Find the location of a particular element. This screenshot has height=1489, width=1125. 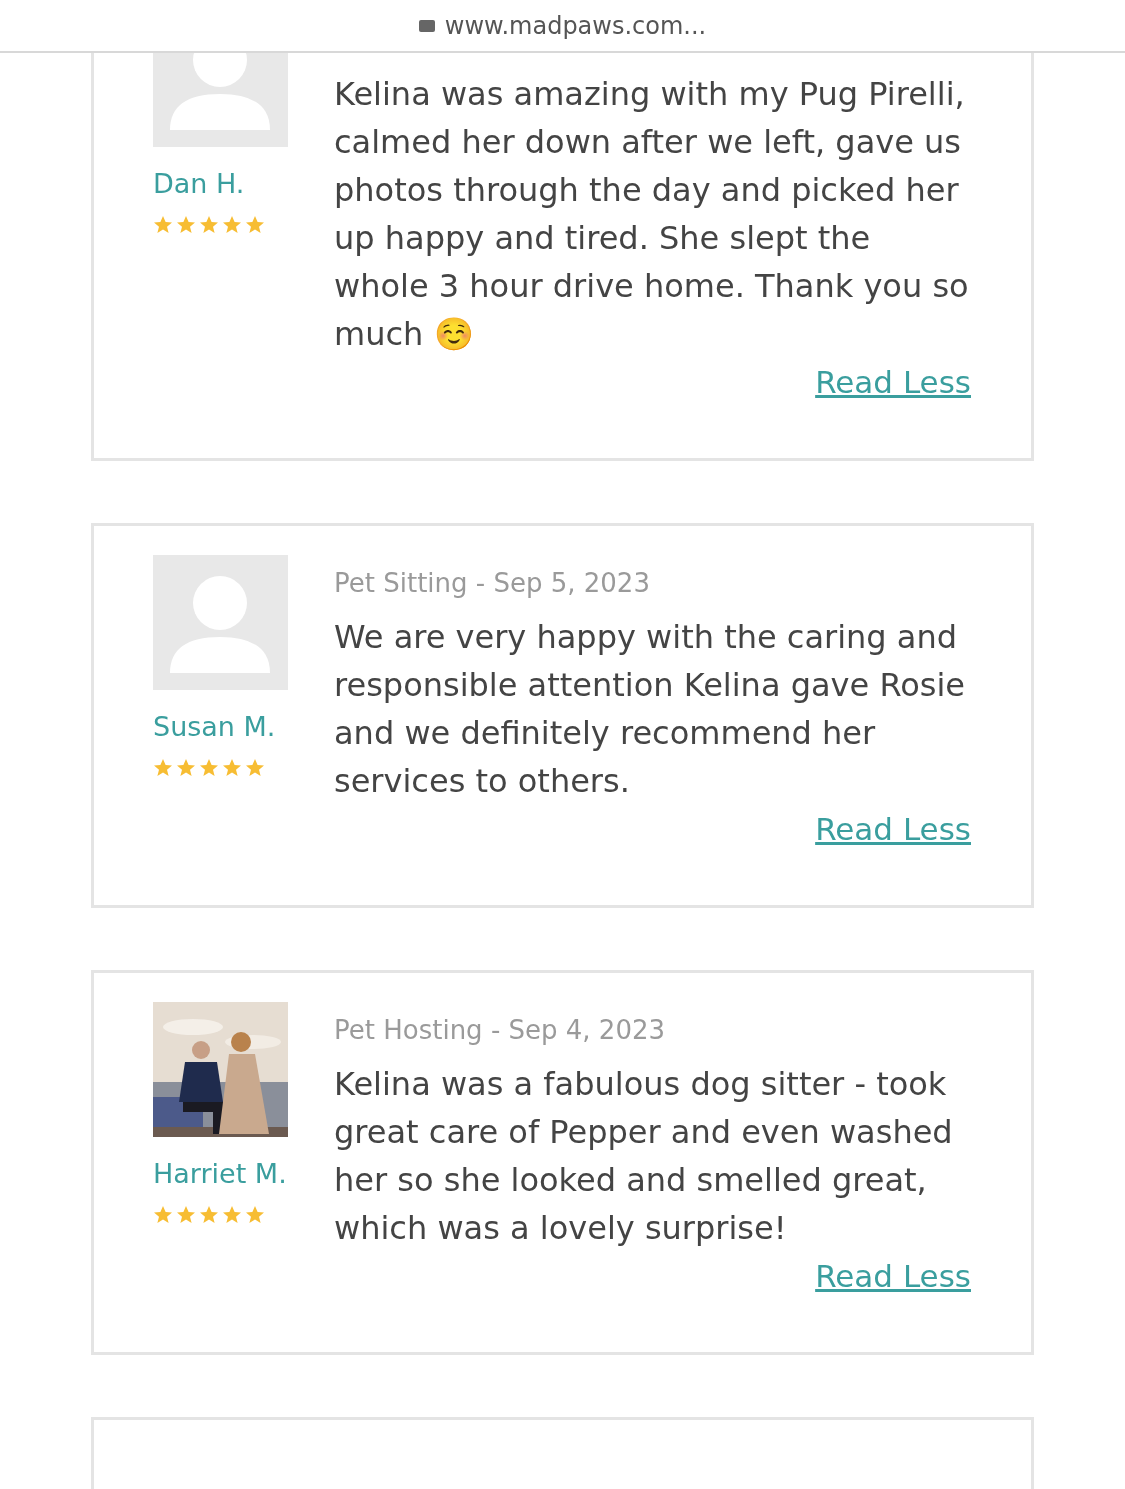

service-date: Pet Hosting - Sep 4, 2023 is located at coordinates (500, 1030).